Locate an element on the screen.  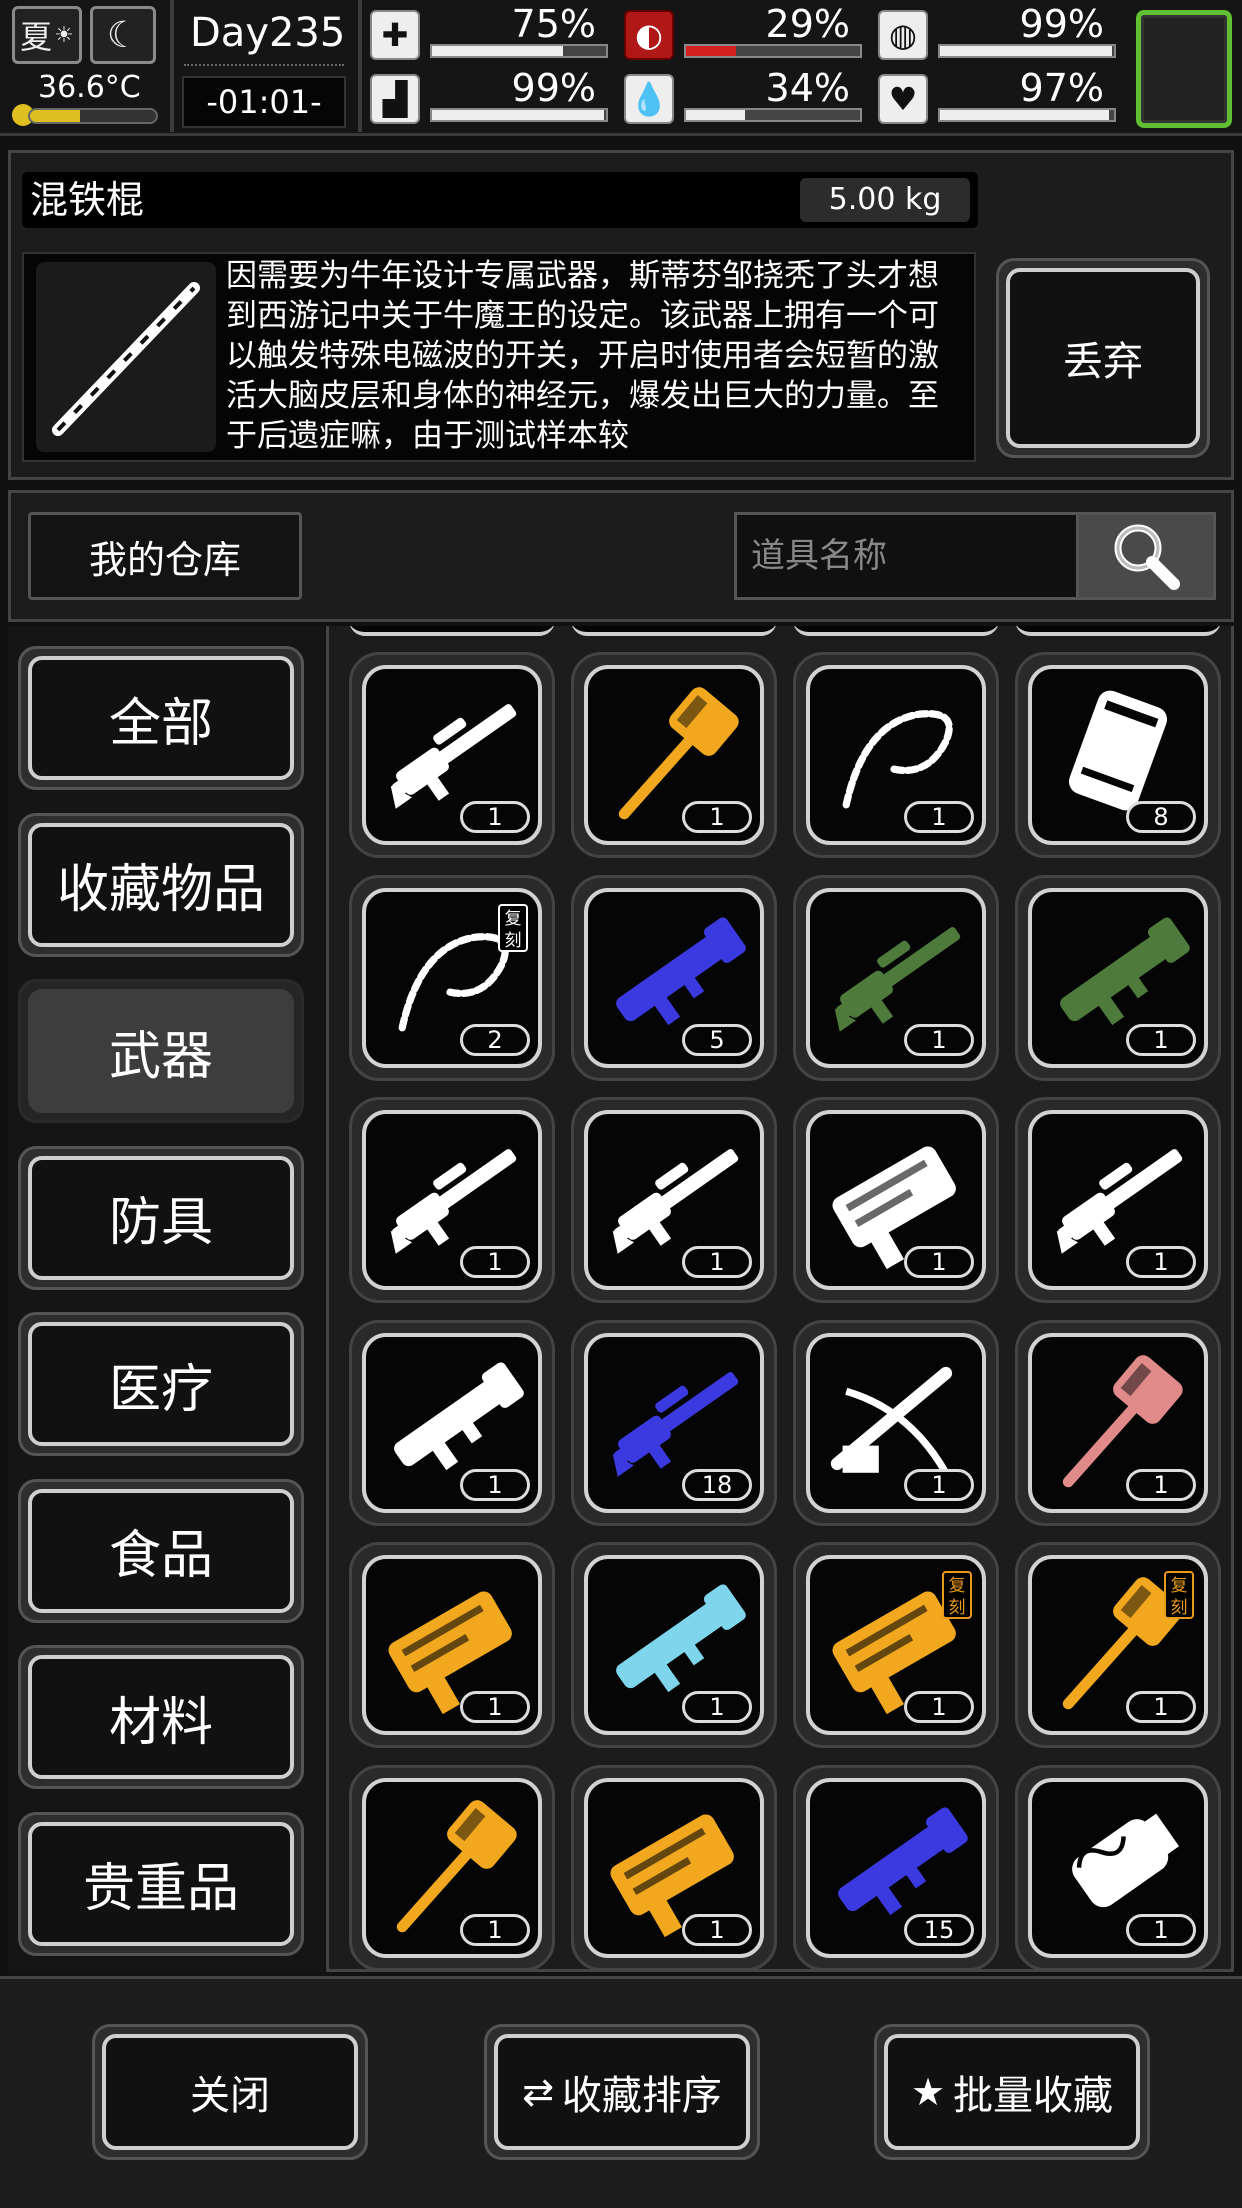
category-materials: 材料 is located at coordinates (161, 1717).